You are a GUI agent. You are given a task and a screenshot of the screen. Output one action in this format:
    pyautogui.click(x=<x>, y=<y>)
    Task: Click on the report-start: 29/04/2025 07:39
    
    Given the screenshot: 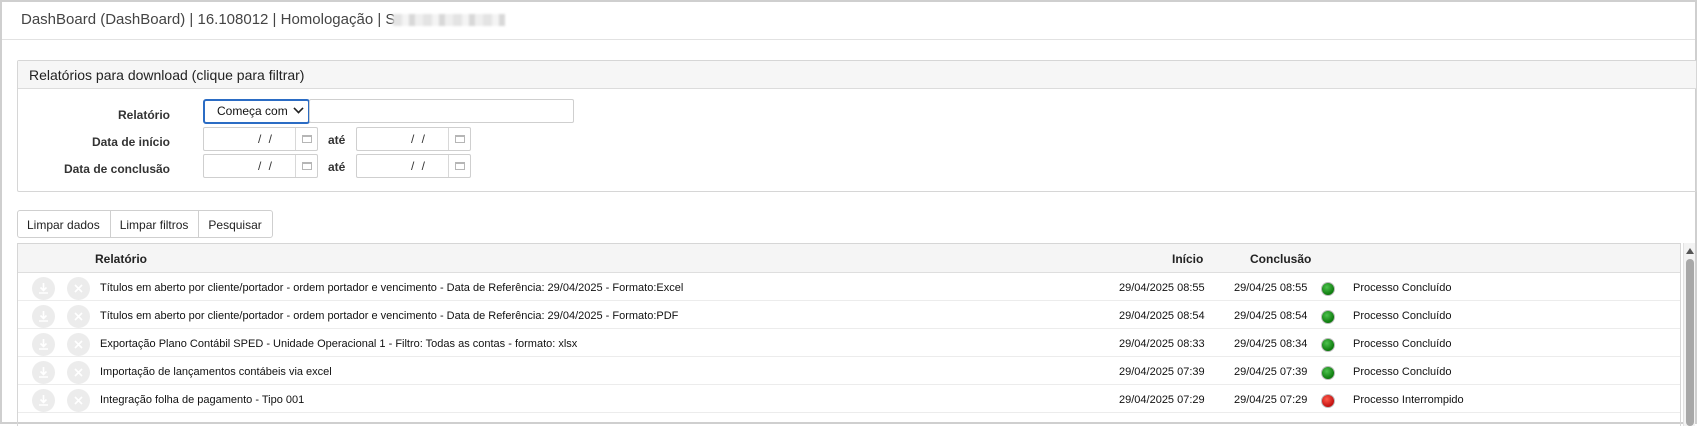 What is the action you would take?
    pyautogui.click(x=1162, y=372)
    